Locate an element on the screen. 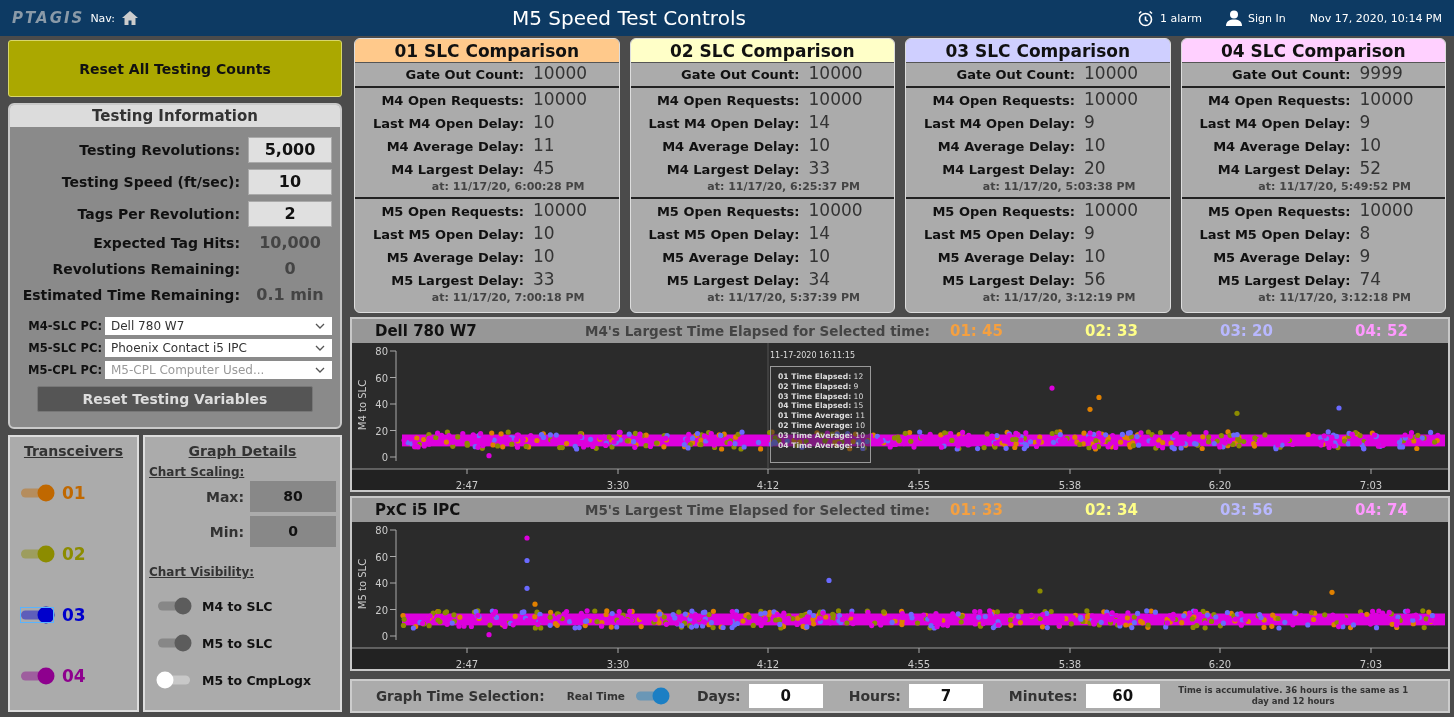 The height and width of the screenshot is (717, 1454). user-icon is located at coordinates (1234, 18).